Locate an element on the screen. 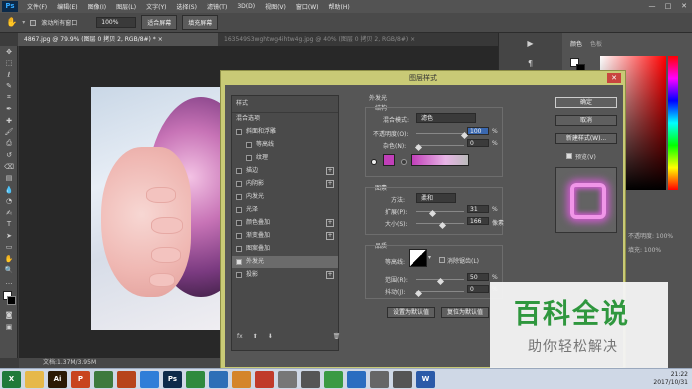  menu-item-1: 编辑(E) is located at coordinates (67, 6).